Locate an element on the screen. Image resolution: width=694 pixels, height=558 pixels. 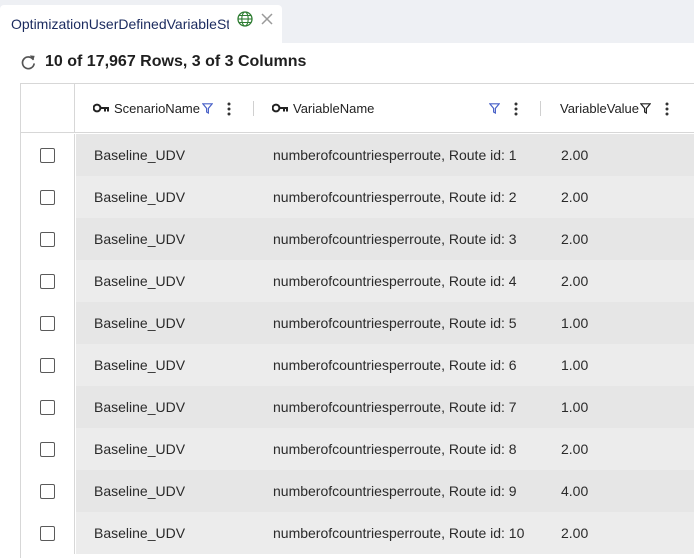
column-header-variablename: VariableName is located at coordinates (323, 108).